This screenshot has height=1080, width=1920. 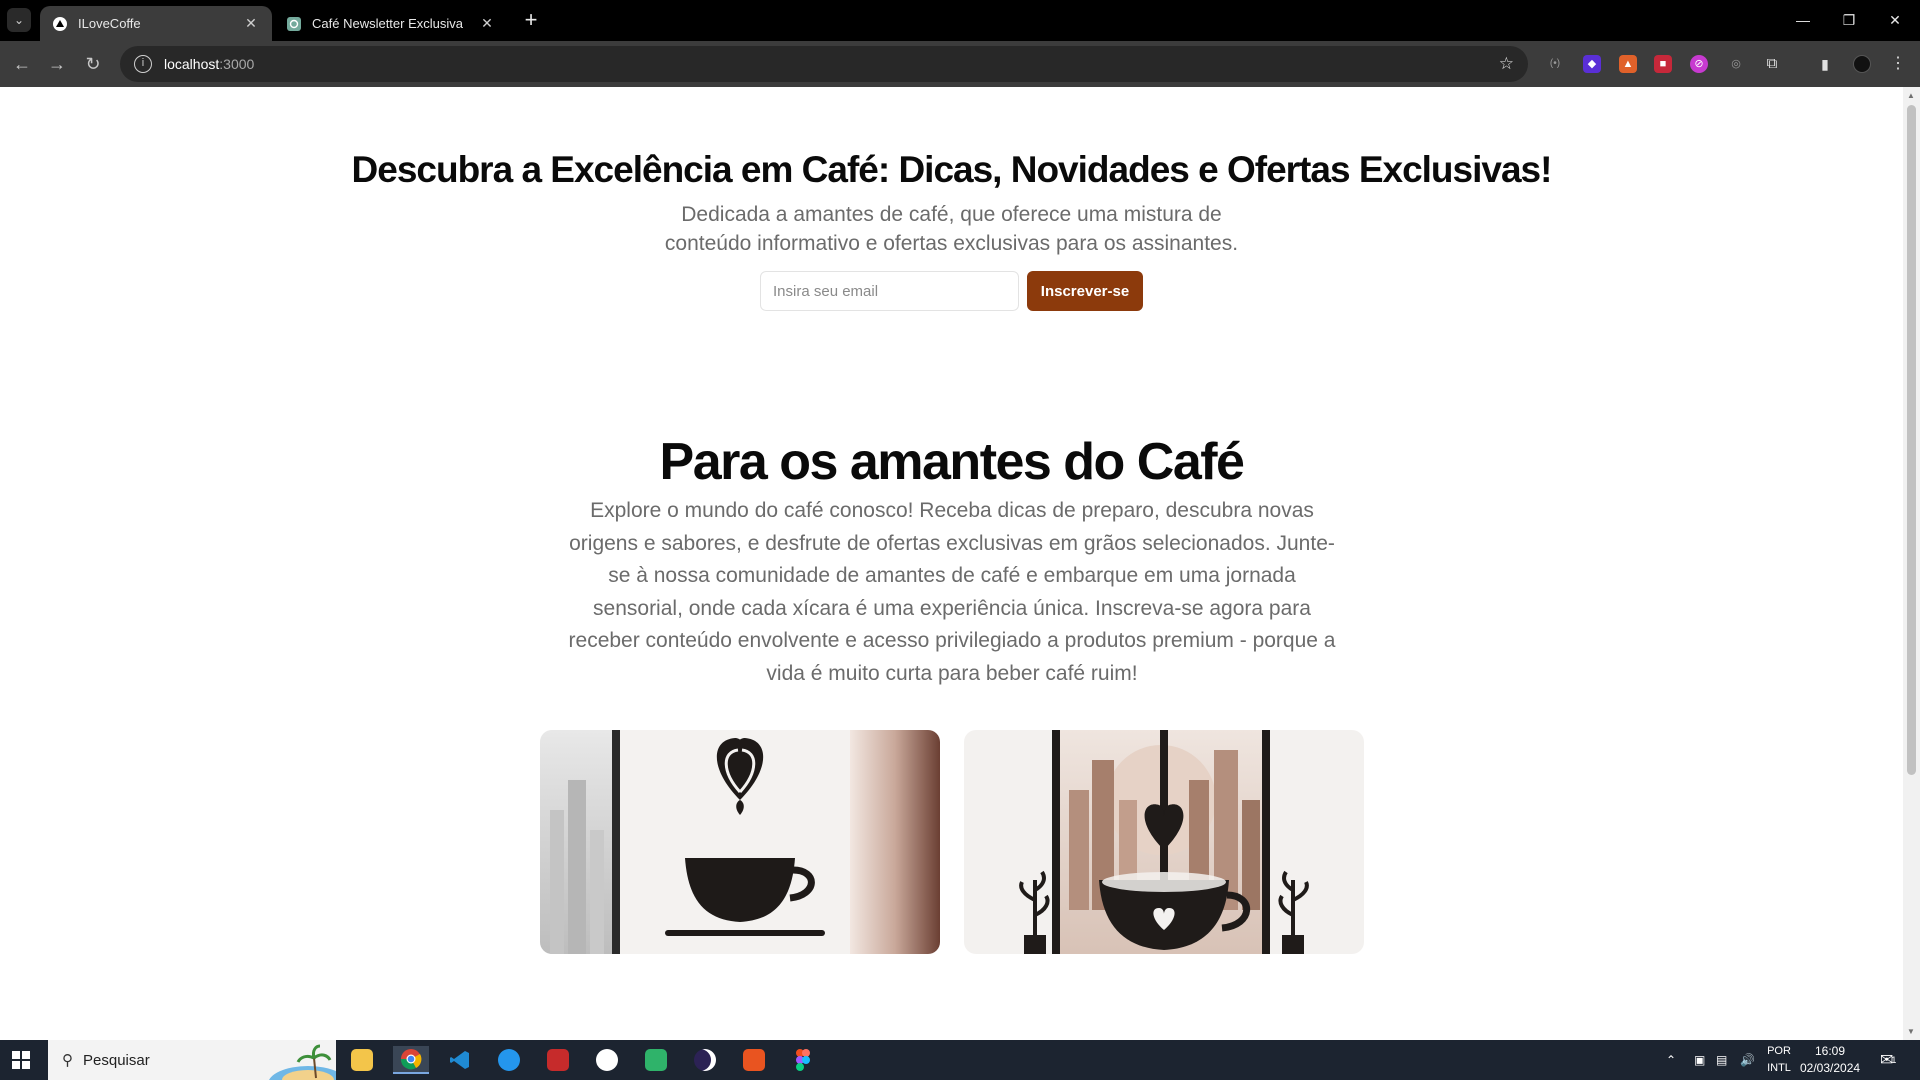 I want to click on extension-pink-icon: ⊘, so click(x=1699, y=64).